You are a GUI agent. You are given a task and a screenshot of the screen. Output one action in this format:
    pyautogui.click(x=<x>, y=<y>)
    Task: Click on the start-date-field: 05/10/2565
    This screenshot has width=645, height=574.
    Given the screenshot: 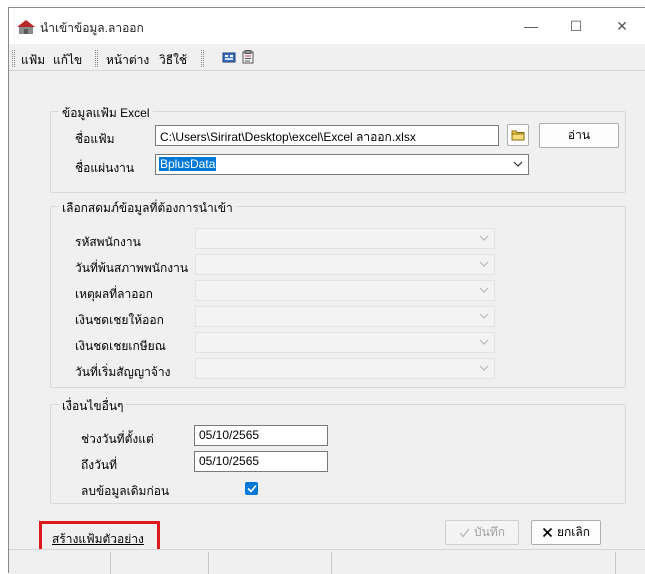 What is the action you would take?
    pyautogui.click(x=261, y=435)
    